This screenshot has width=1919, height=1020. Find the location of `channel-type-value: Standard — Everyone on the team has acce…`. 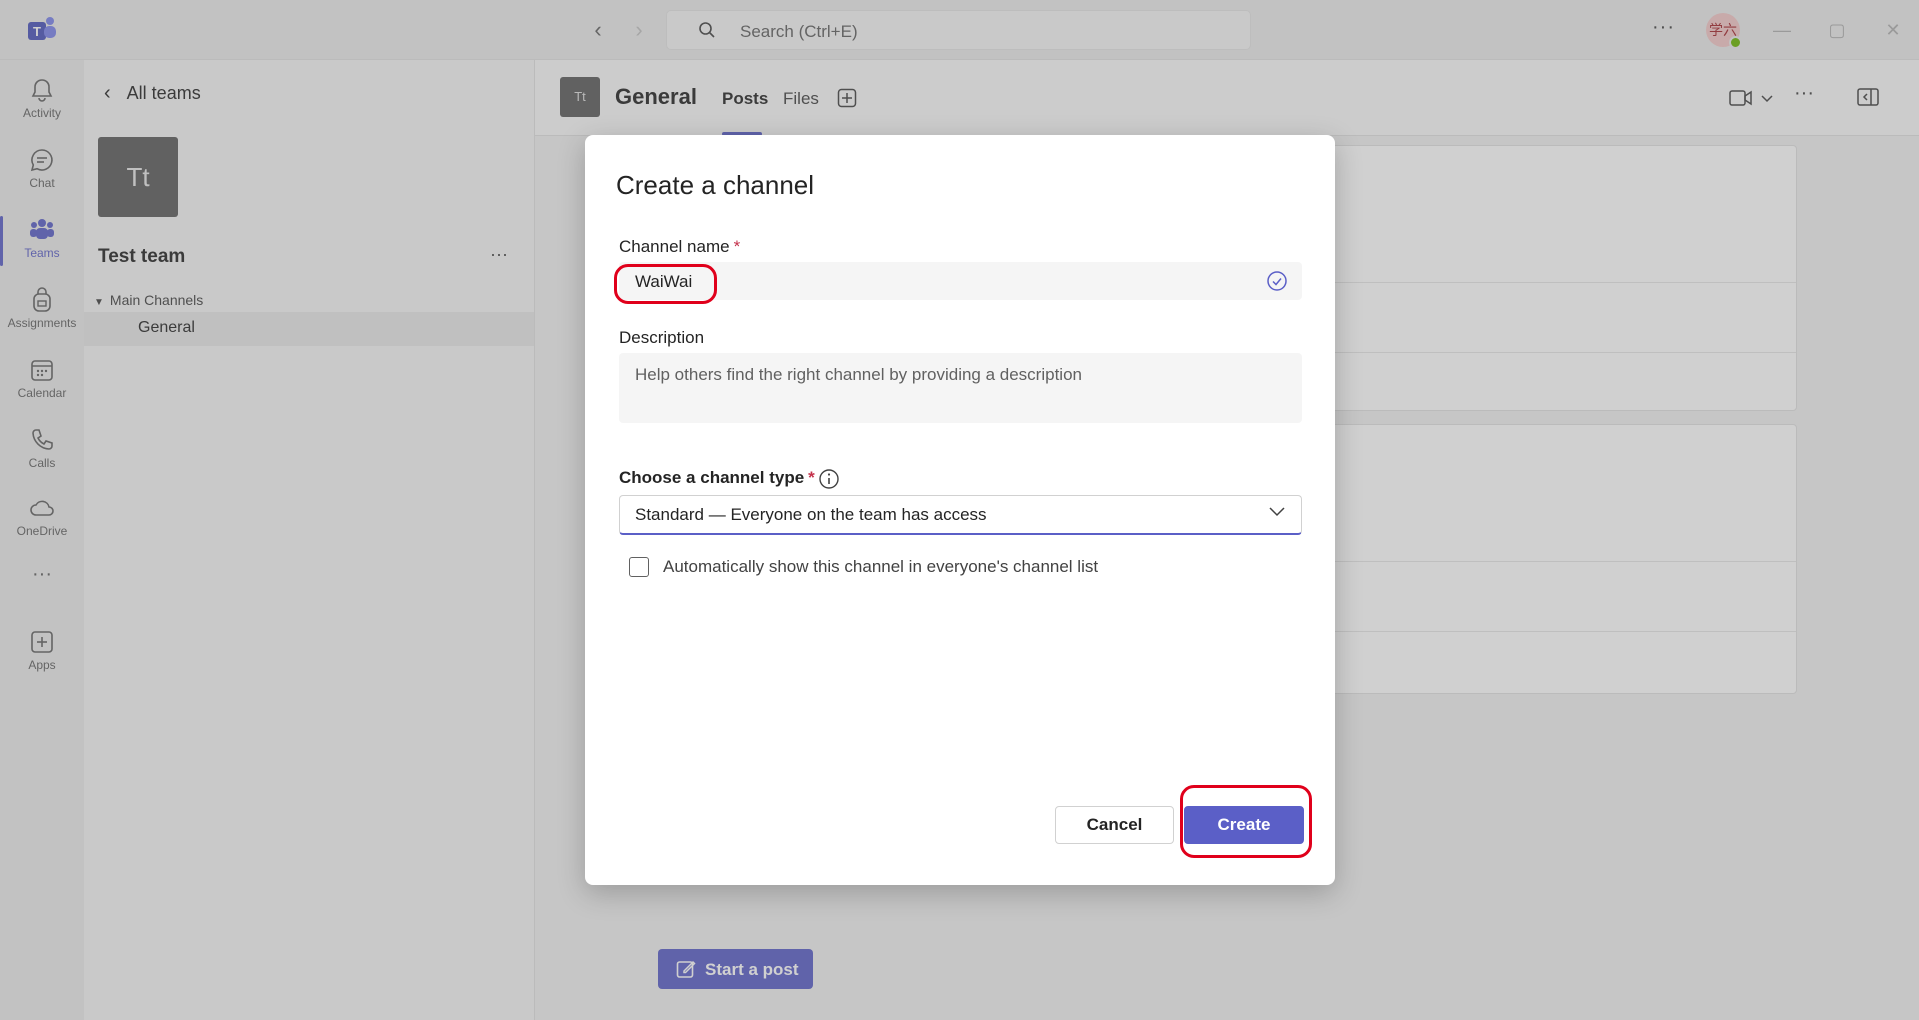

channel-type-value: Standard — Everyone on the team has acce… is located at coordinates (811, 514).